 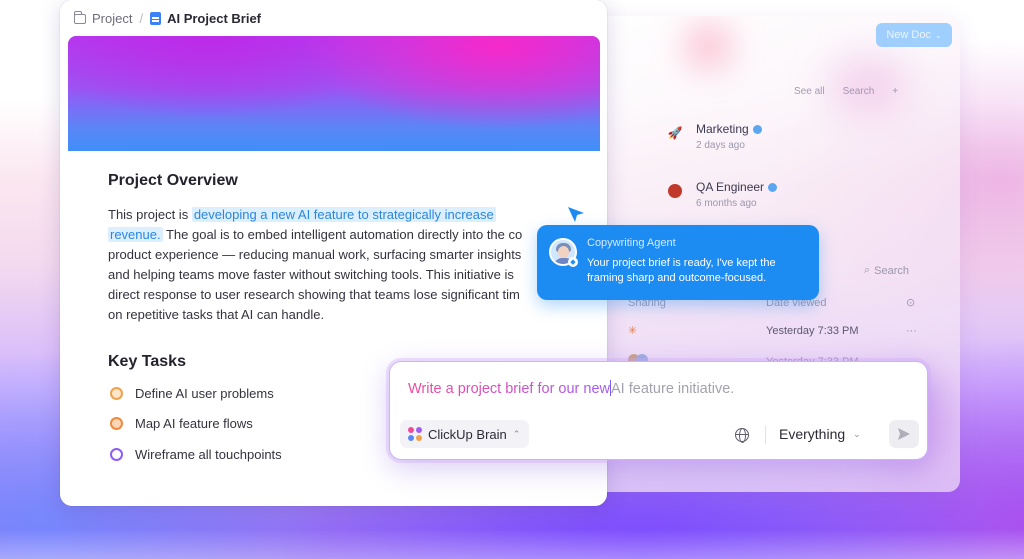 What do you see at coordinates (910, 302) in the screenshot?
I see `settings-icon: ⊙` at bounding box center [910, 302].